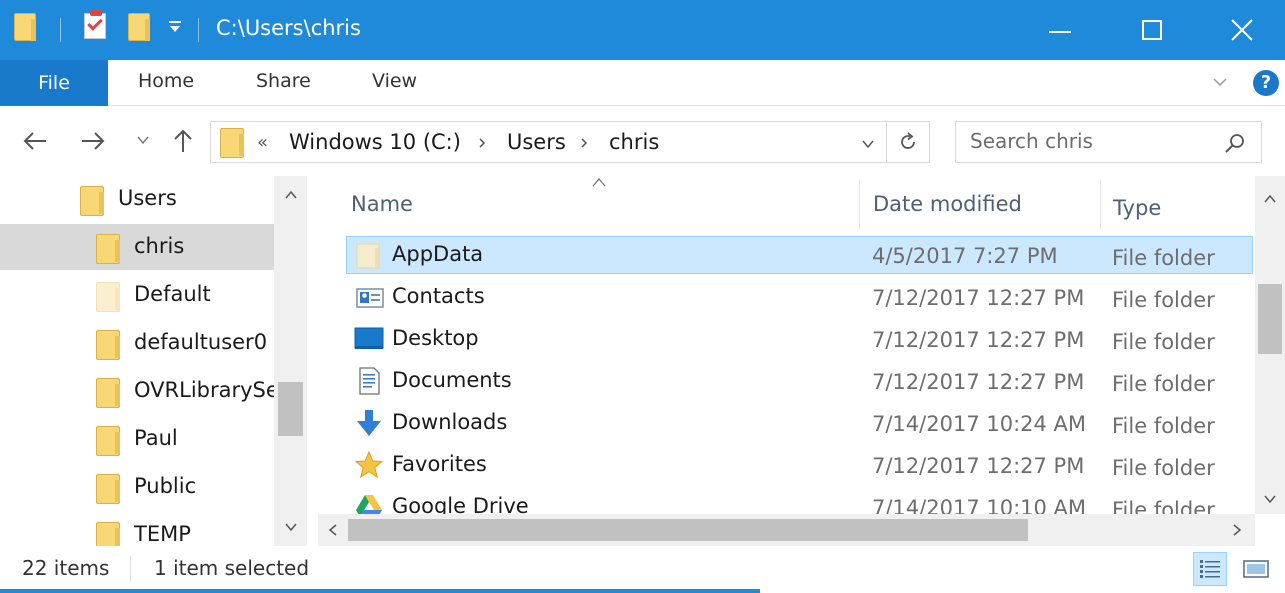 Image resolution: width=1285 pixels, height=593 pixels. I want to click on tree-item-ovrlibrary: OVRLibrarySe, so click(139, 391).